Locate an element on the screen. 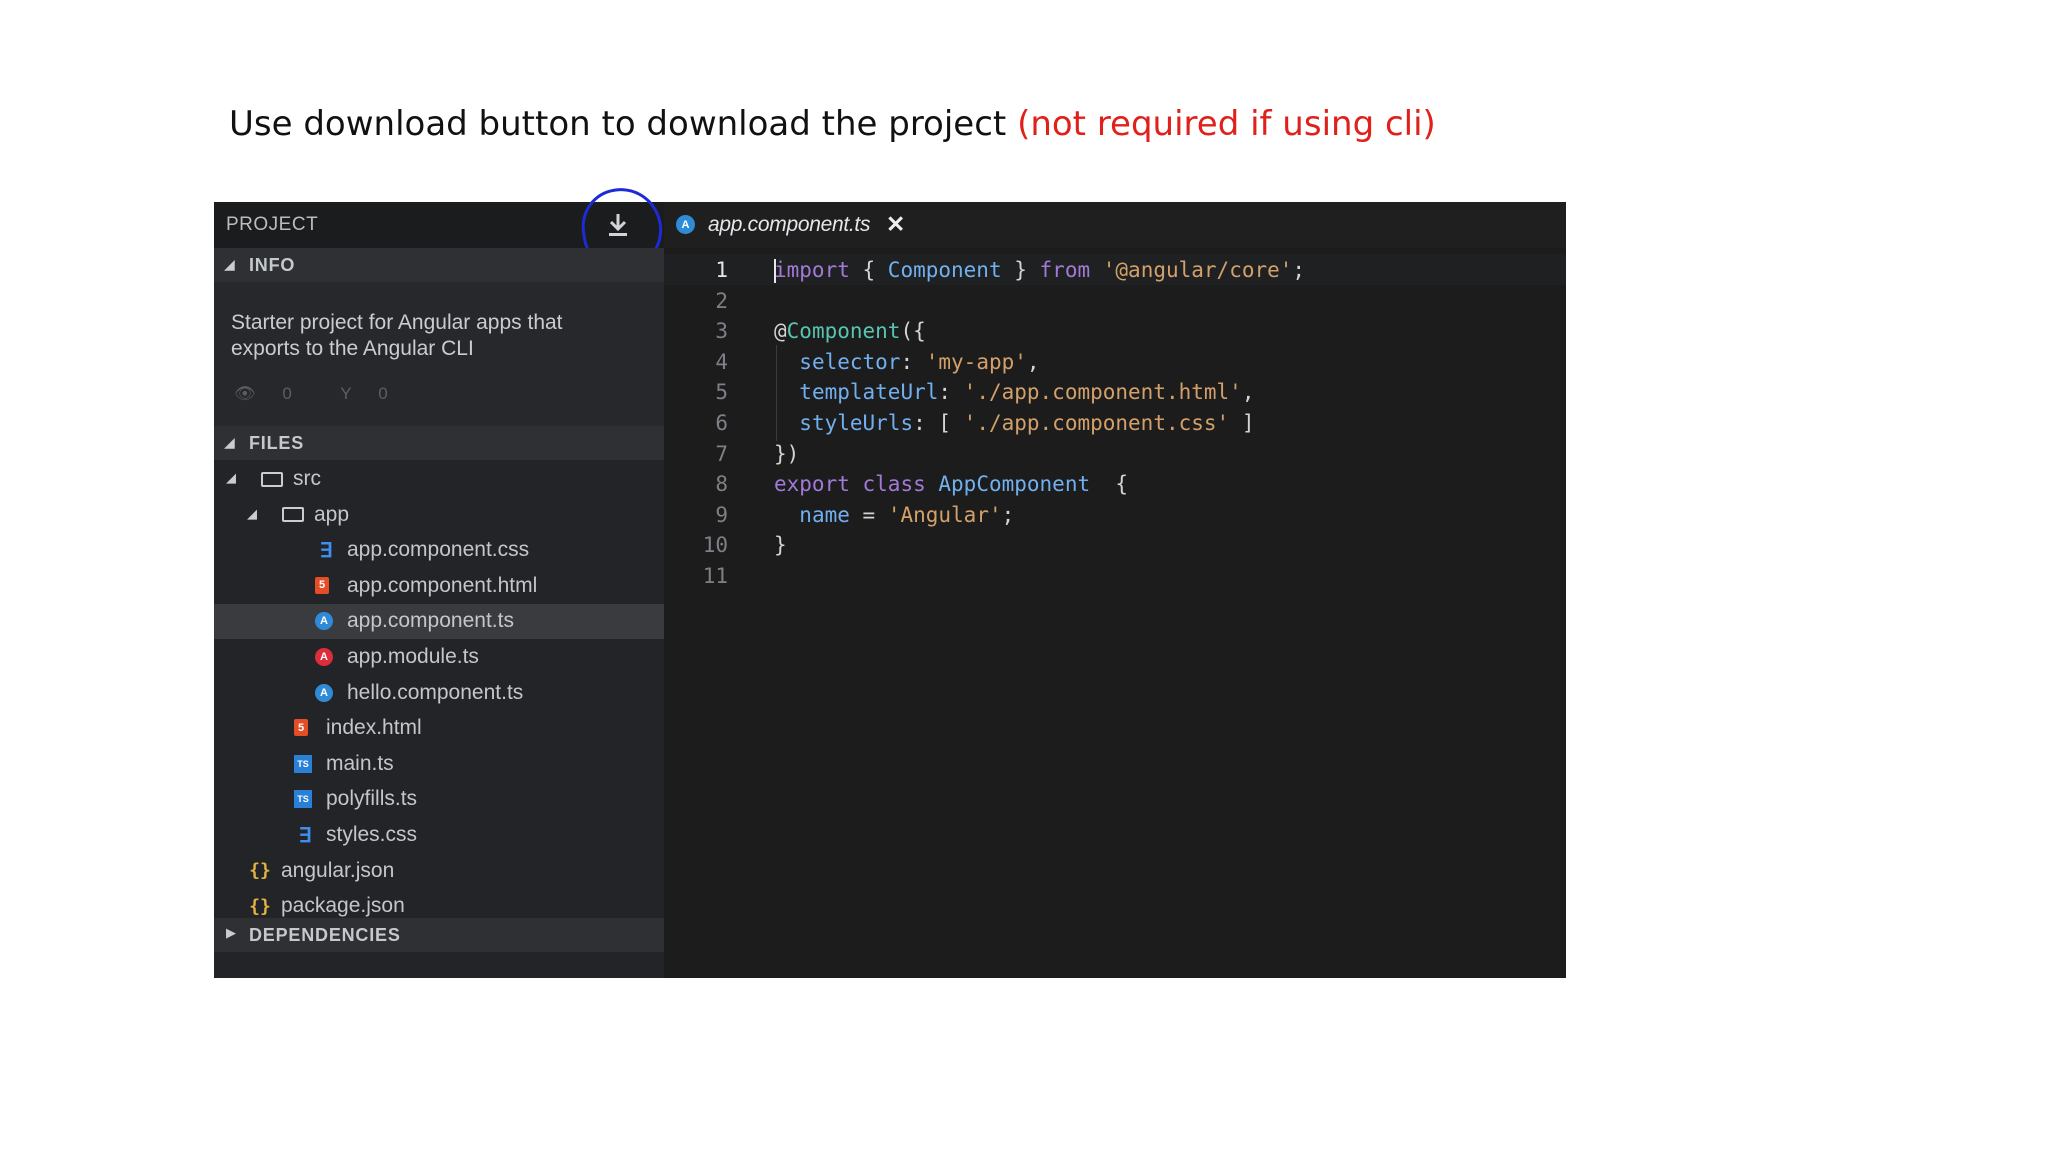 This screenshot has width=2048, height=1152. project-stats: 👁 0 Y 0 is located at coordinates (333, 394).